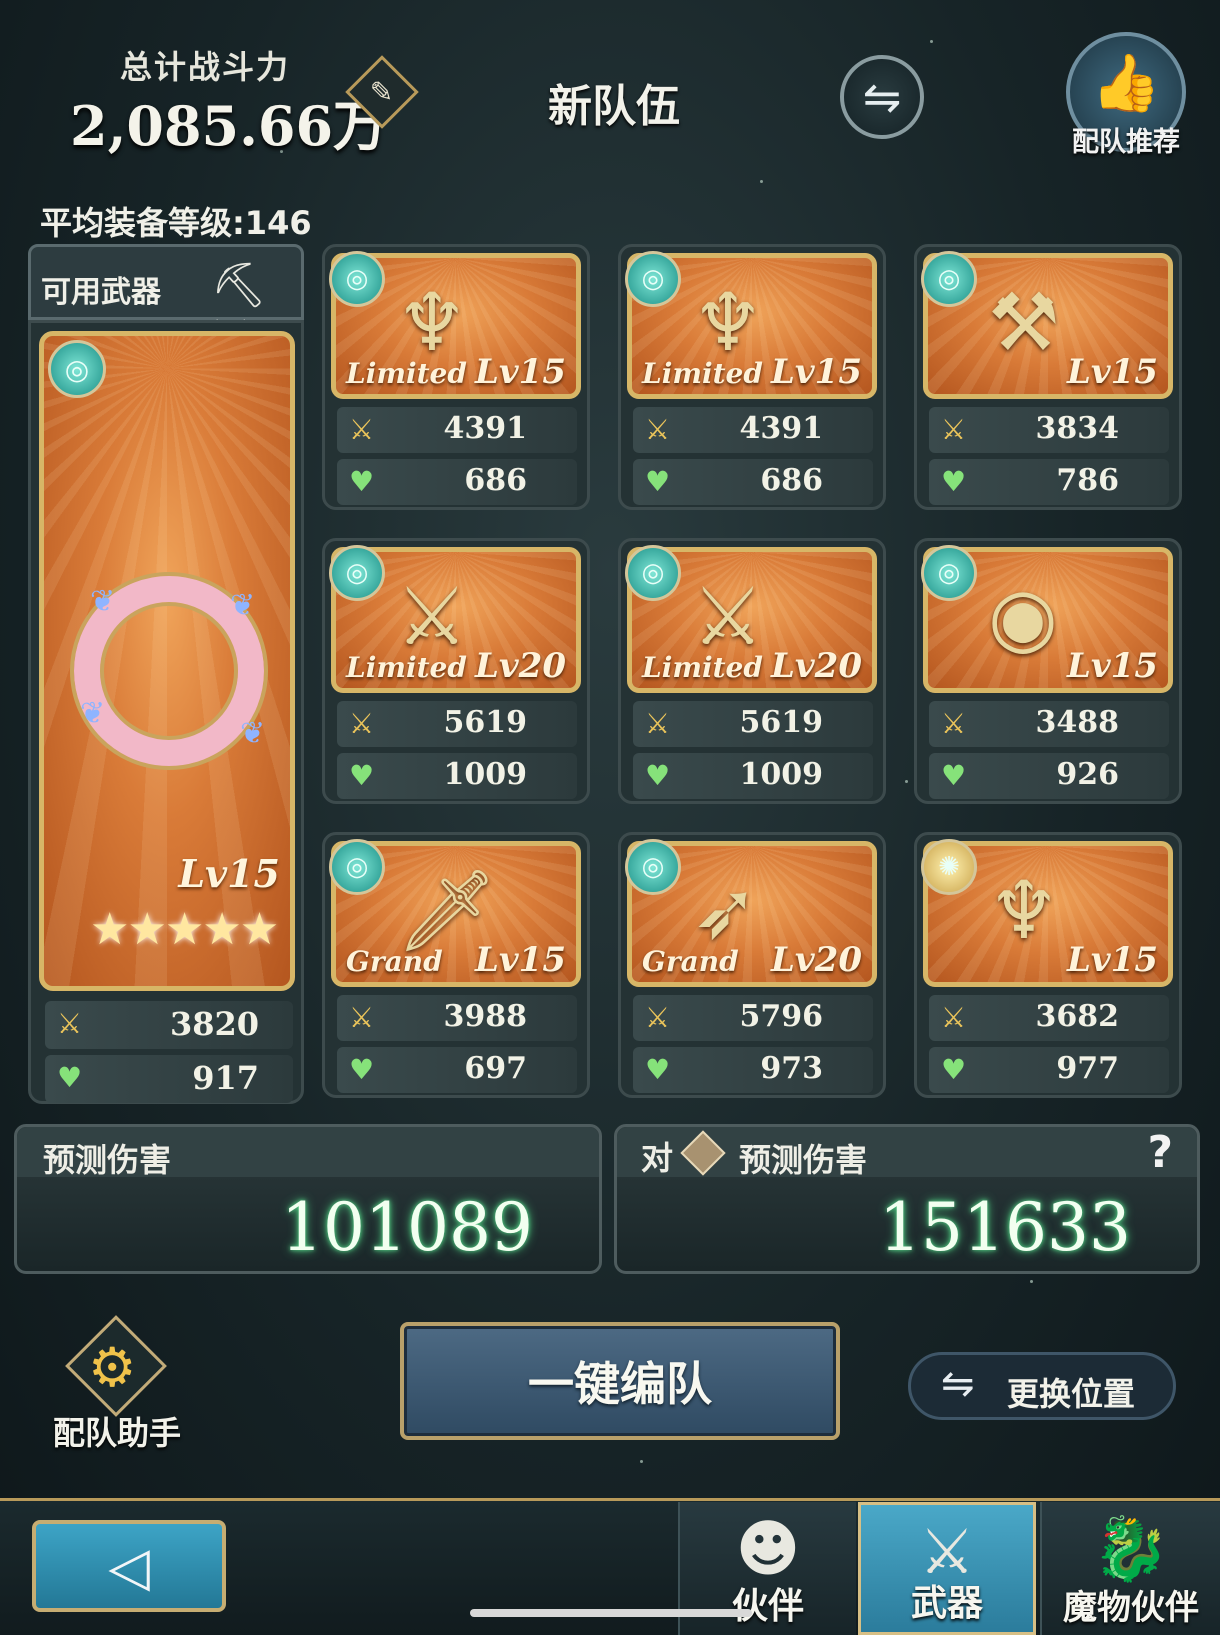 Image resolution: width=1220 pixels, height=1635 pixels. What do you see at coordinates (753, 482) in the screenshot?
I see `hp-stat: ♥ 686` at bounding box center [753, 482].